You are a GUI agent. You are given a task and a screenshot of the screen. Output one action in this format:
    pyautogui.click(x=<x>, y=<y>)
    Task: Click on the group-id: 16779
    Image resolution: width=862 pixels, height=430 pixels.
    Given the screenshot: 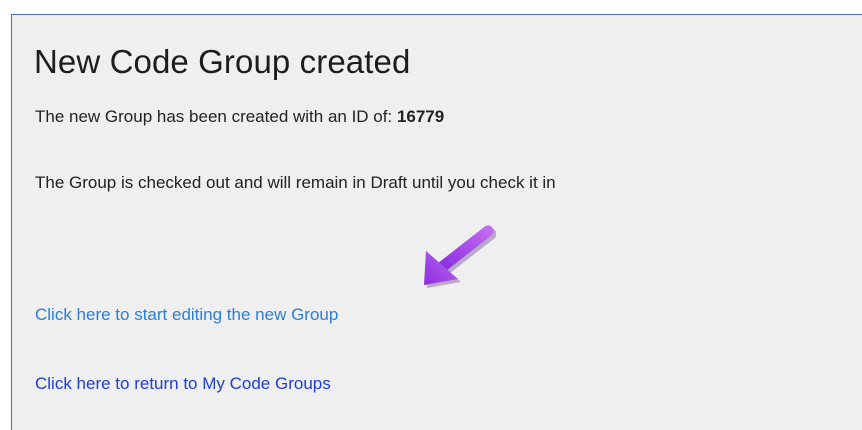 What is the action you would take?
    pyautogui.click(x=420, y=116)
    